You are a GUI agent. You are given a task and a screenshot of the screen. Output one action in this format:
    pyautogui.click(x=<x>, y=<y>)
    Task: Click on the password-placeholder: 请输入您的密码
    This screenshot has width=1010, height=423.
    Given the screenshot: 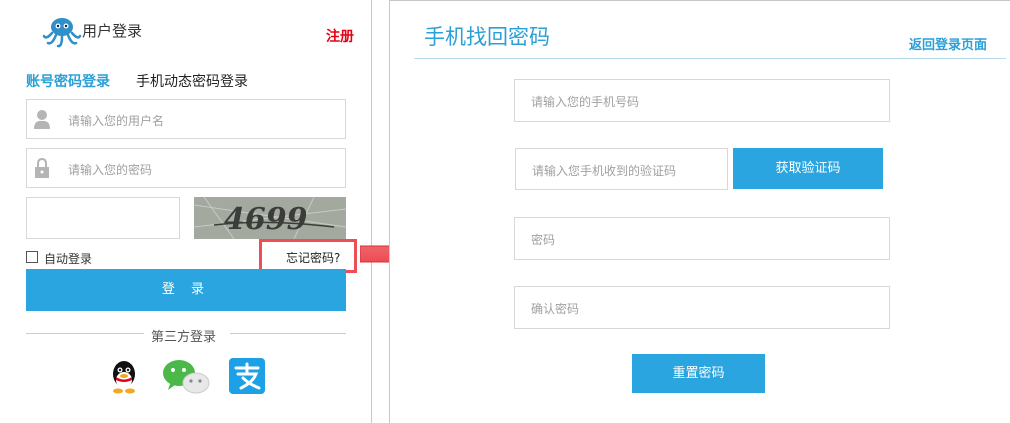 What is the action you would take?
    pyautogui.click(x=110, y=170)
    